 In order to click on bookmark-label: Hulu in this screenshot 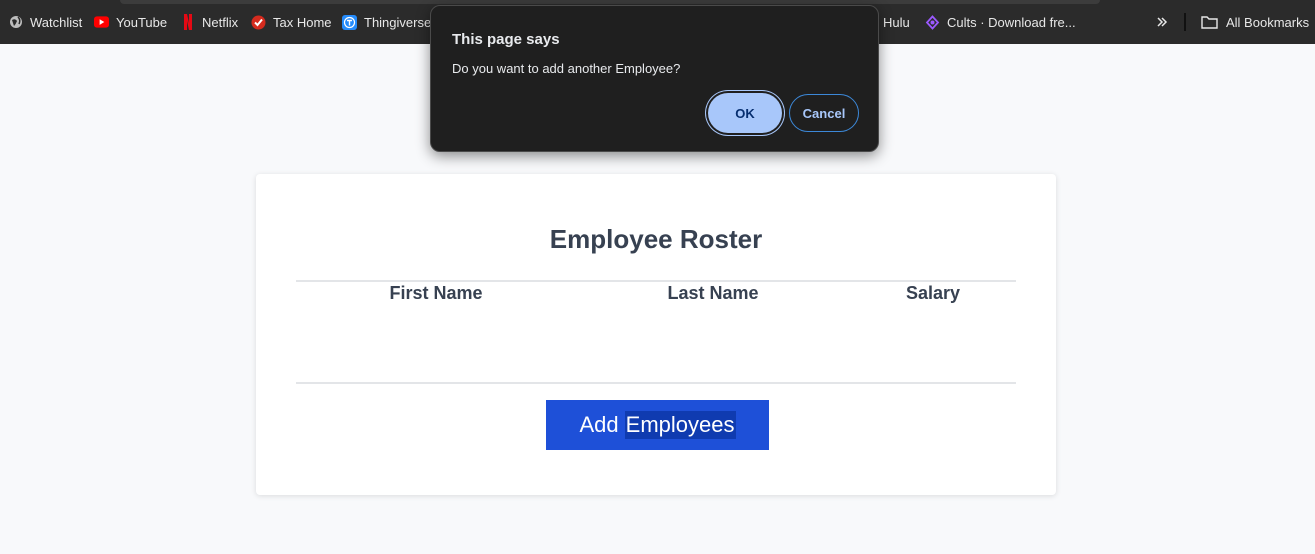, I will do `click(896, 22)`.